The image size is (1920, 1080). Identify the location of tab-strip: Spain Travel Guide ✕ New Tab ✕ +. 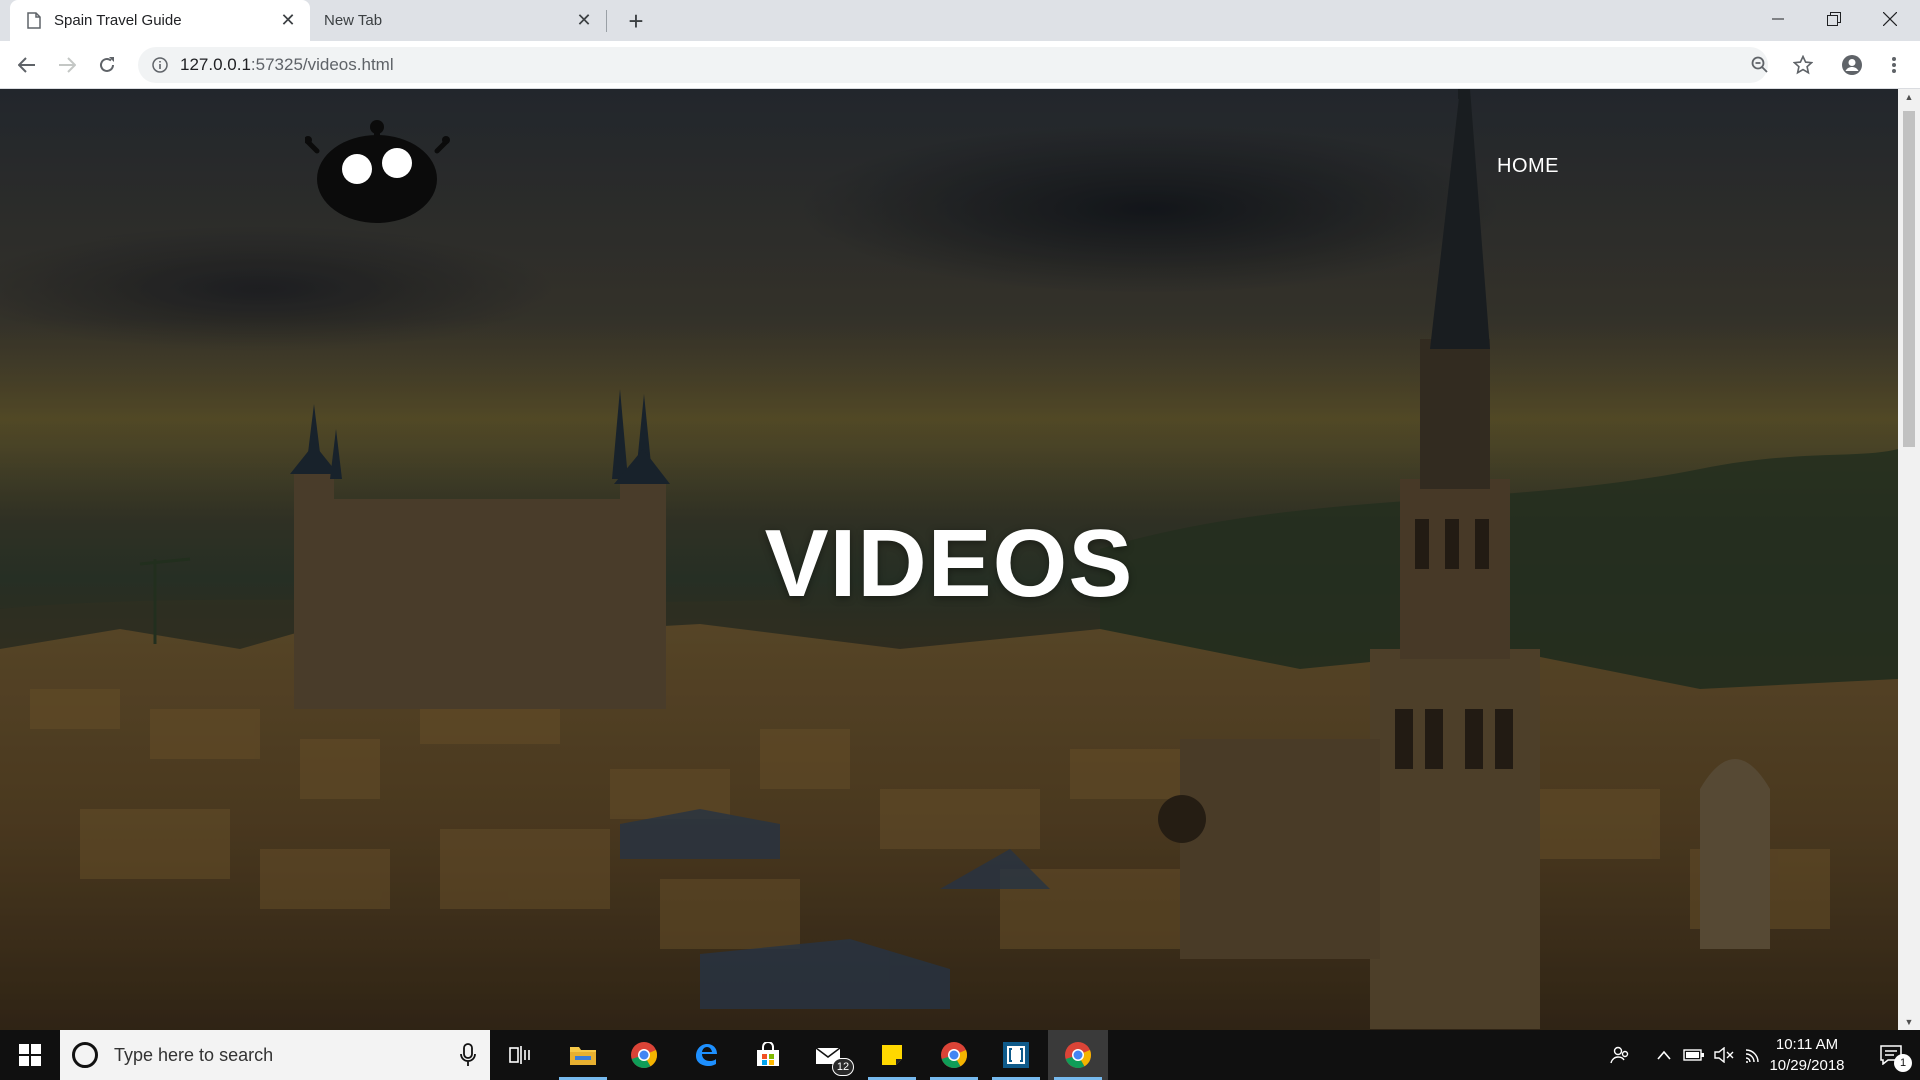
(960, 20).